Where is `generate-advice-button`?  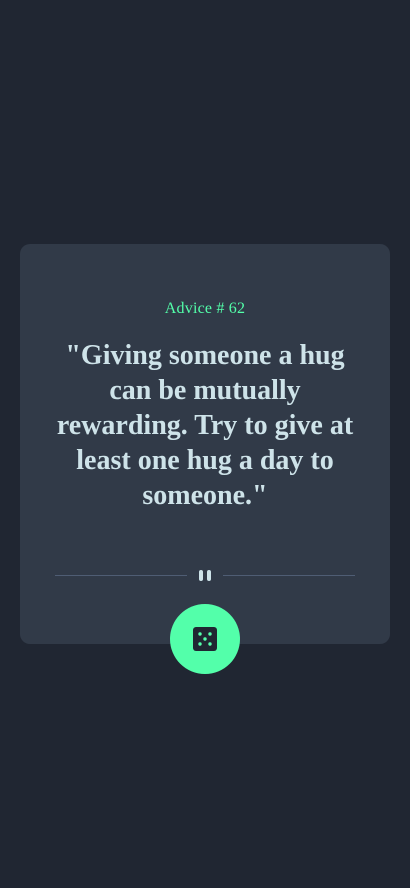
generate-advice-button is located at coordinates (205, 639).